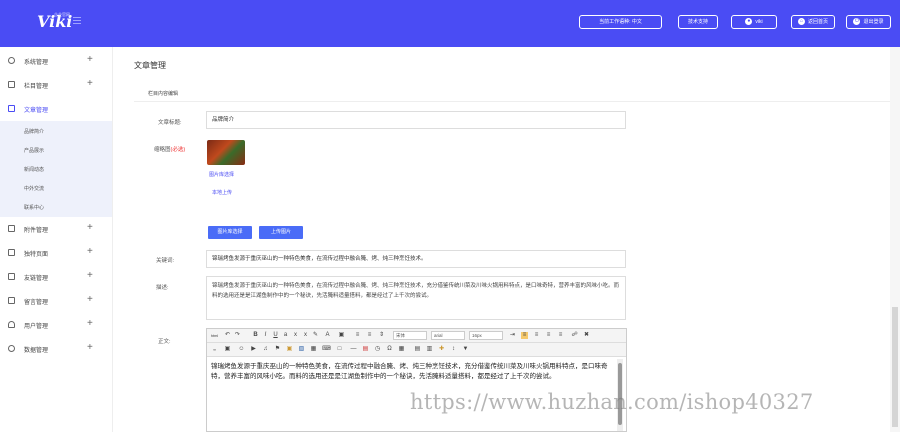 This screenshot has width=900, height=432. I want to click on italic-icon: I, so click(265, 335).